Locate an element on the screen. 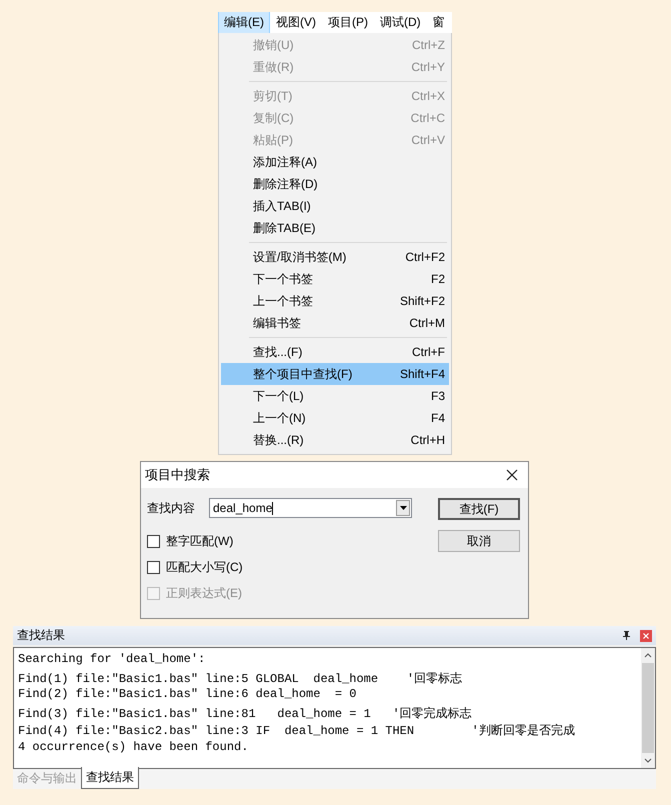 The image size is (671, 805). panel-tab: 查找结果 is located at coordinates (110, 778).